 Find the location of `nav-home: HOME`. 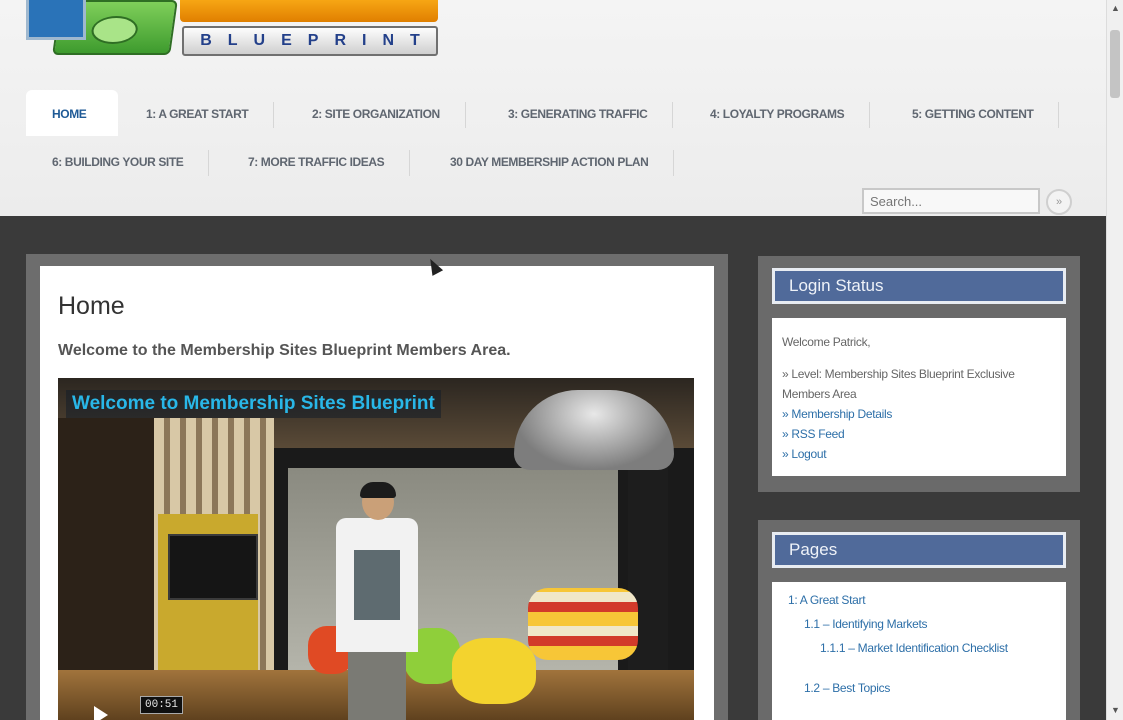

nav-home: HOME is located at coordinates (72, 113).